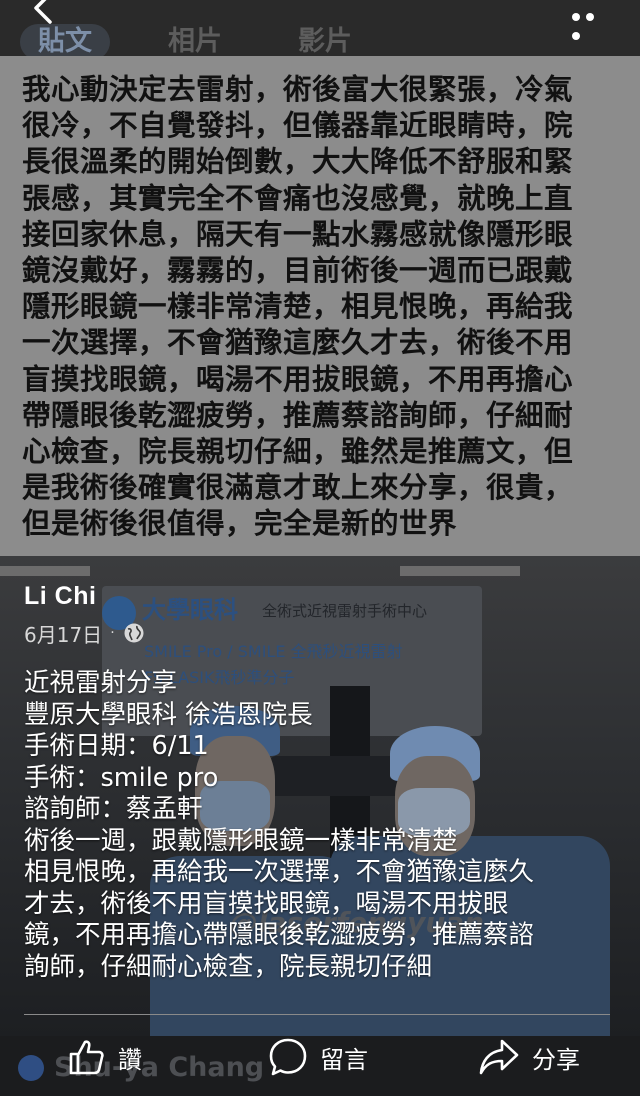 The image size is (640, 1096). What do you see at coordinates (592, 23) in the screenshot?
I see `more-horizontal-icon` at bounding box center [592, 23].